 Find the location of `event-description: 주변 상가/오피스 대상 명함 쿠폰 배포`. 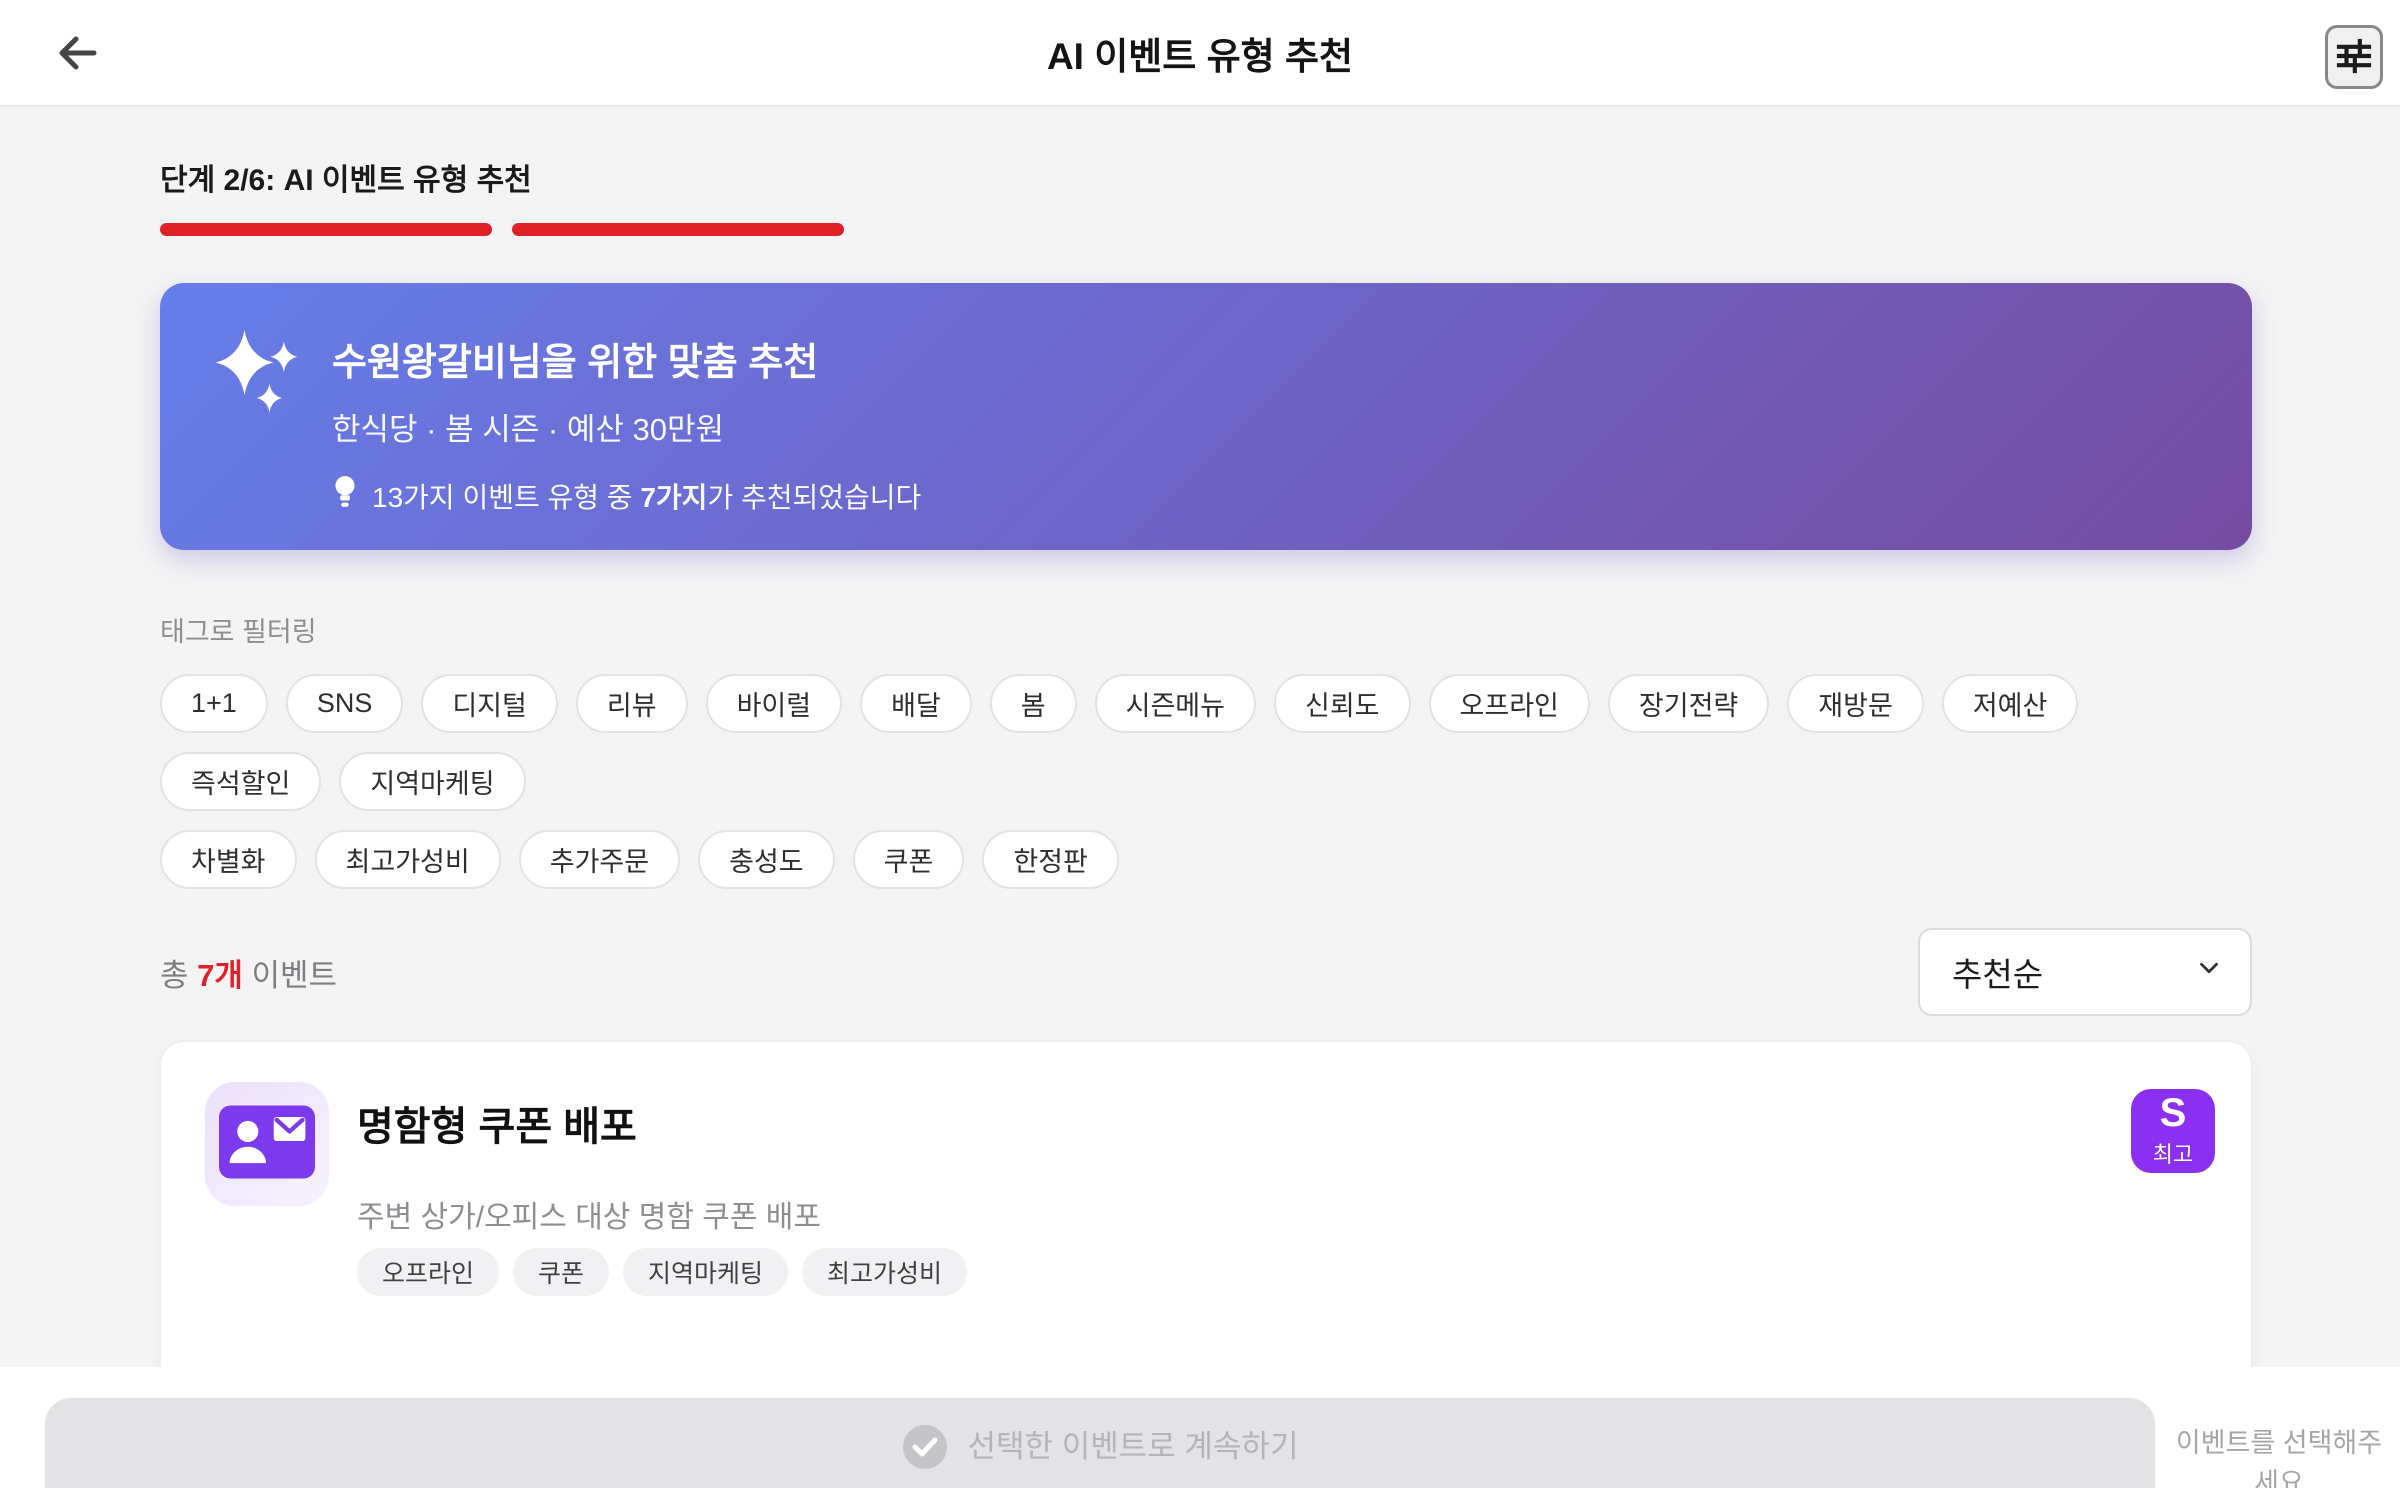

event-description: 주변 상가/오피스 대상 명함 쿠폰 배포 is located at coordinates (589, 1217).